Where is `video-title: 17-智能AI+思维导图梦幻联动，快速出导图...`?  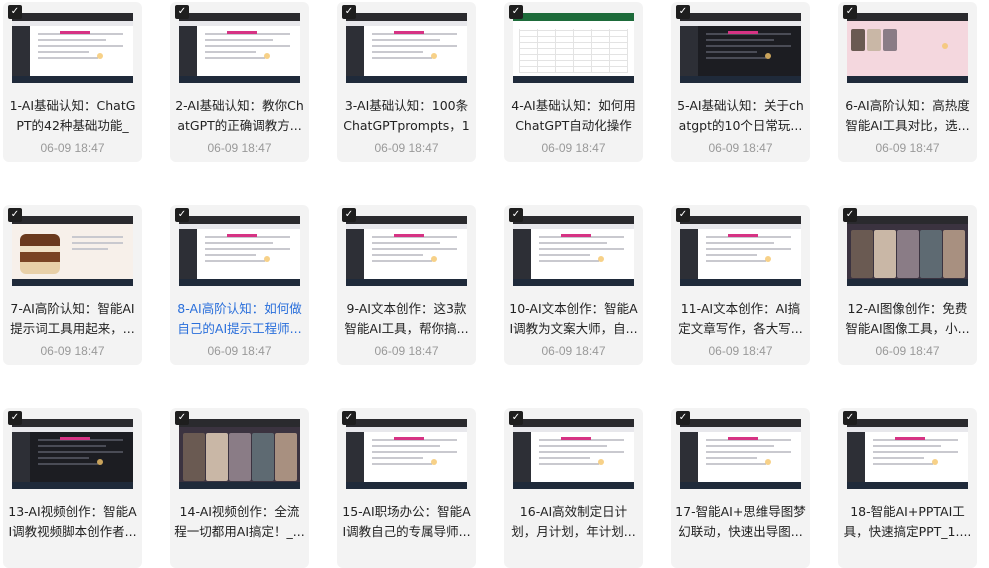
video-title: 17-智能AI+思维导图梦幻联动，快速出导图... is located at coordinates (740, 522).